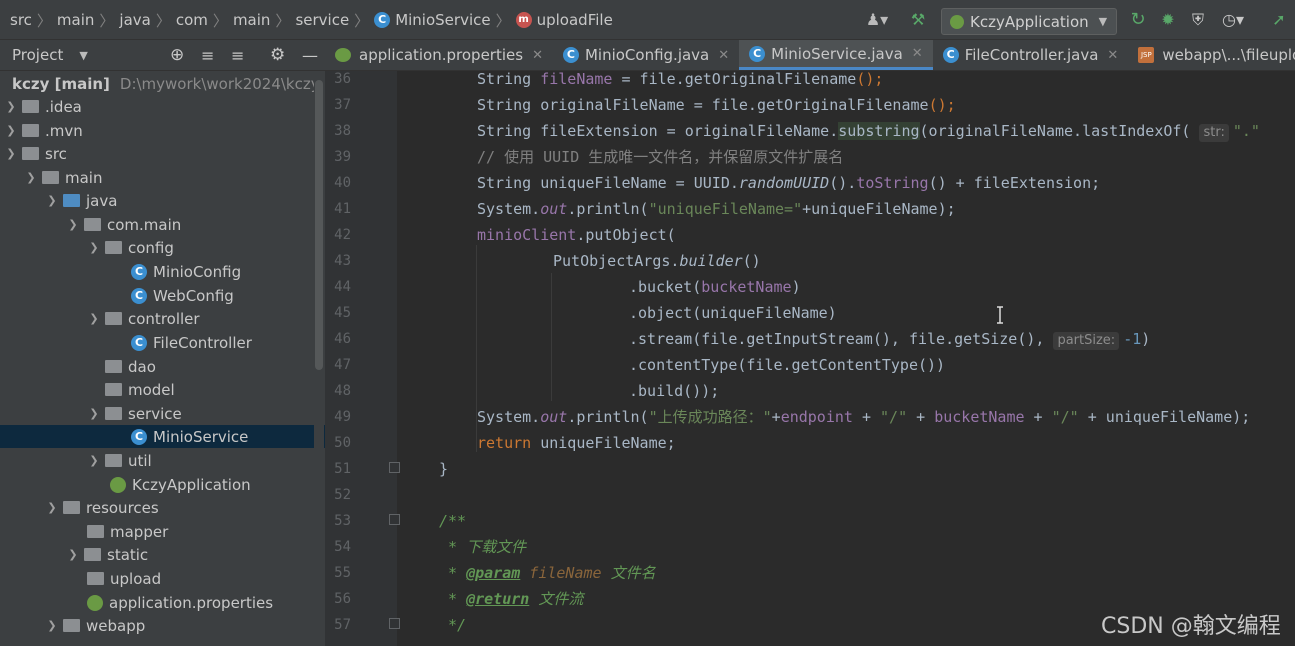  I want to click on git-update-icon: ➚, so click(1279, 20).